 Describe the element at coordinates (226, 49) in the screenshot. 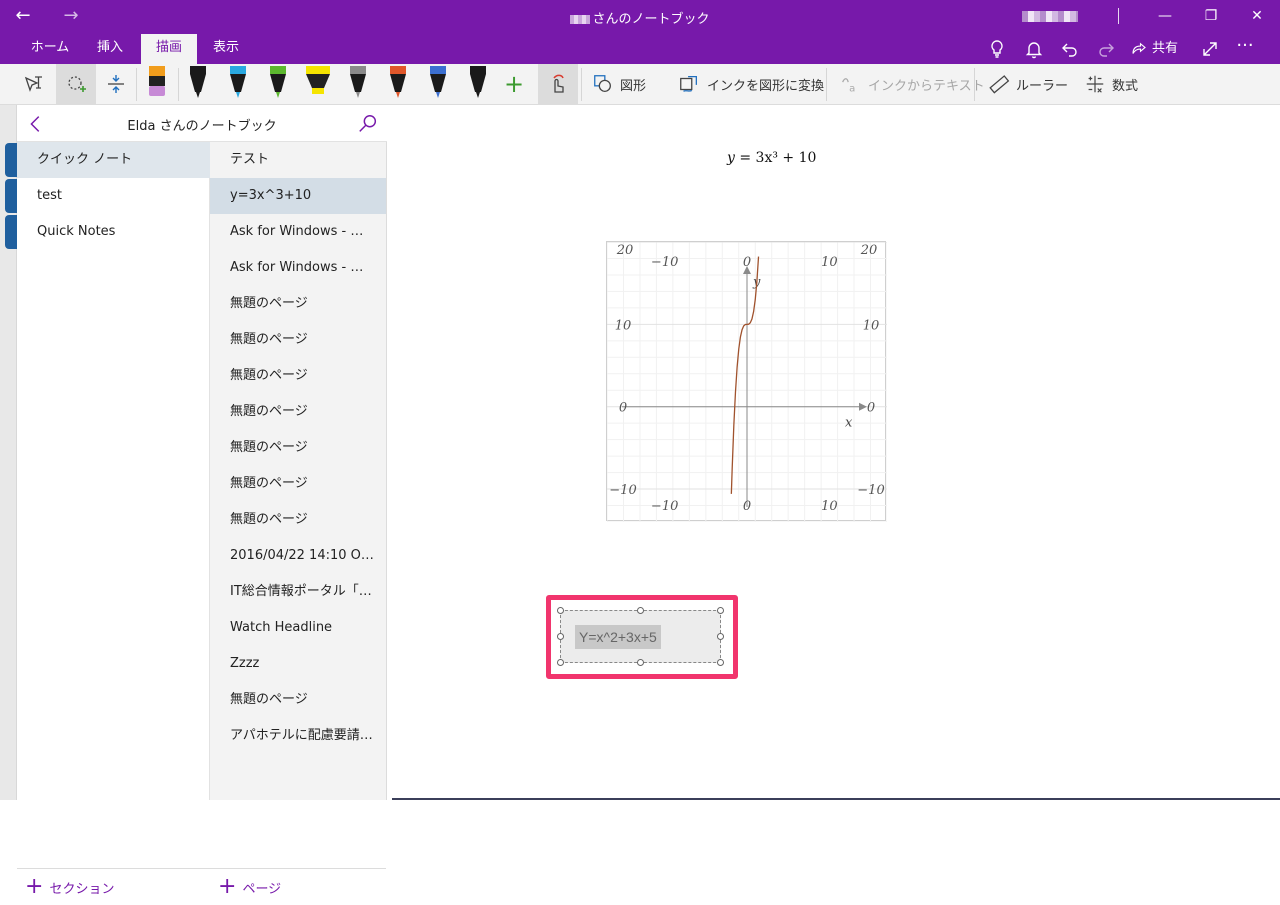

I see `tab-view: 表示` at that location.